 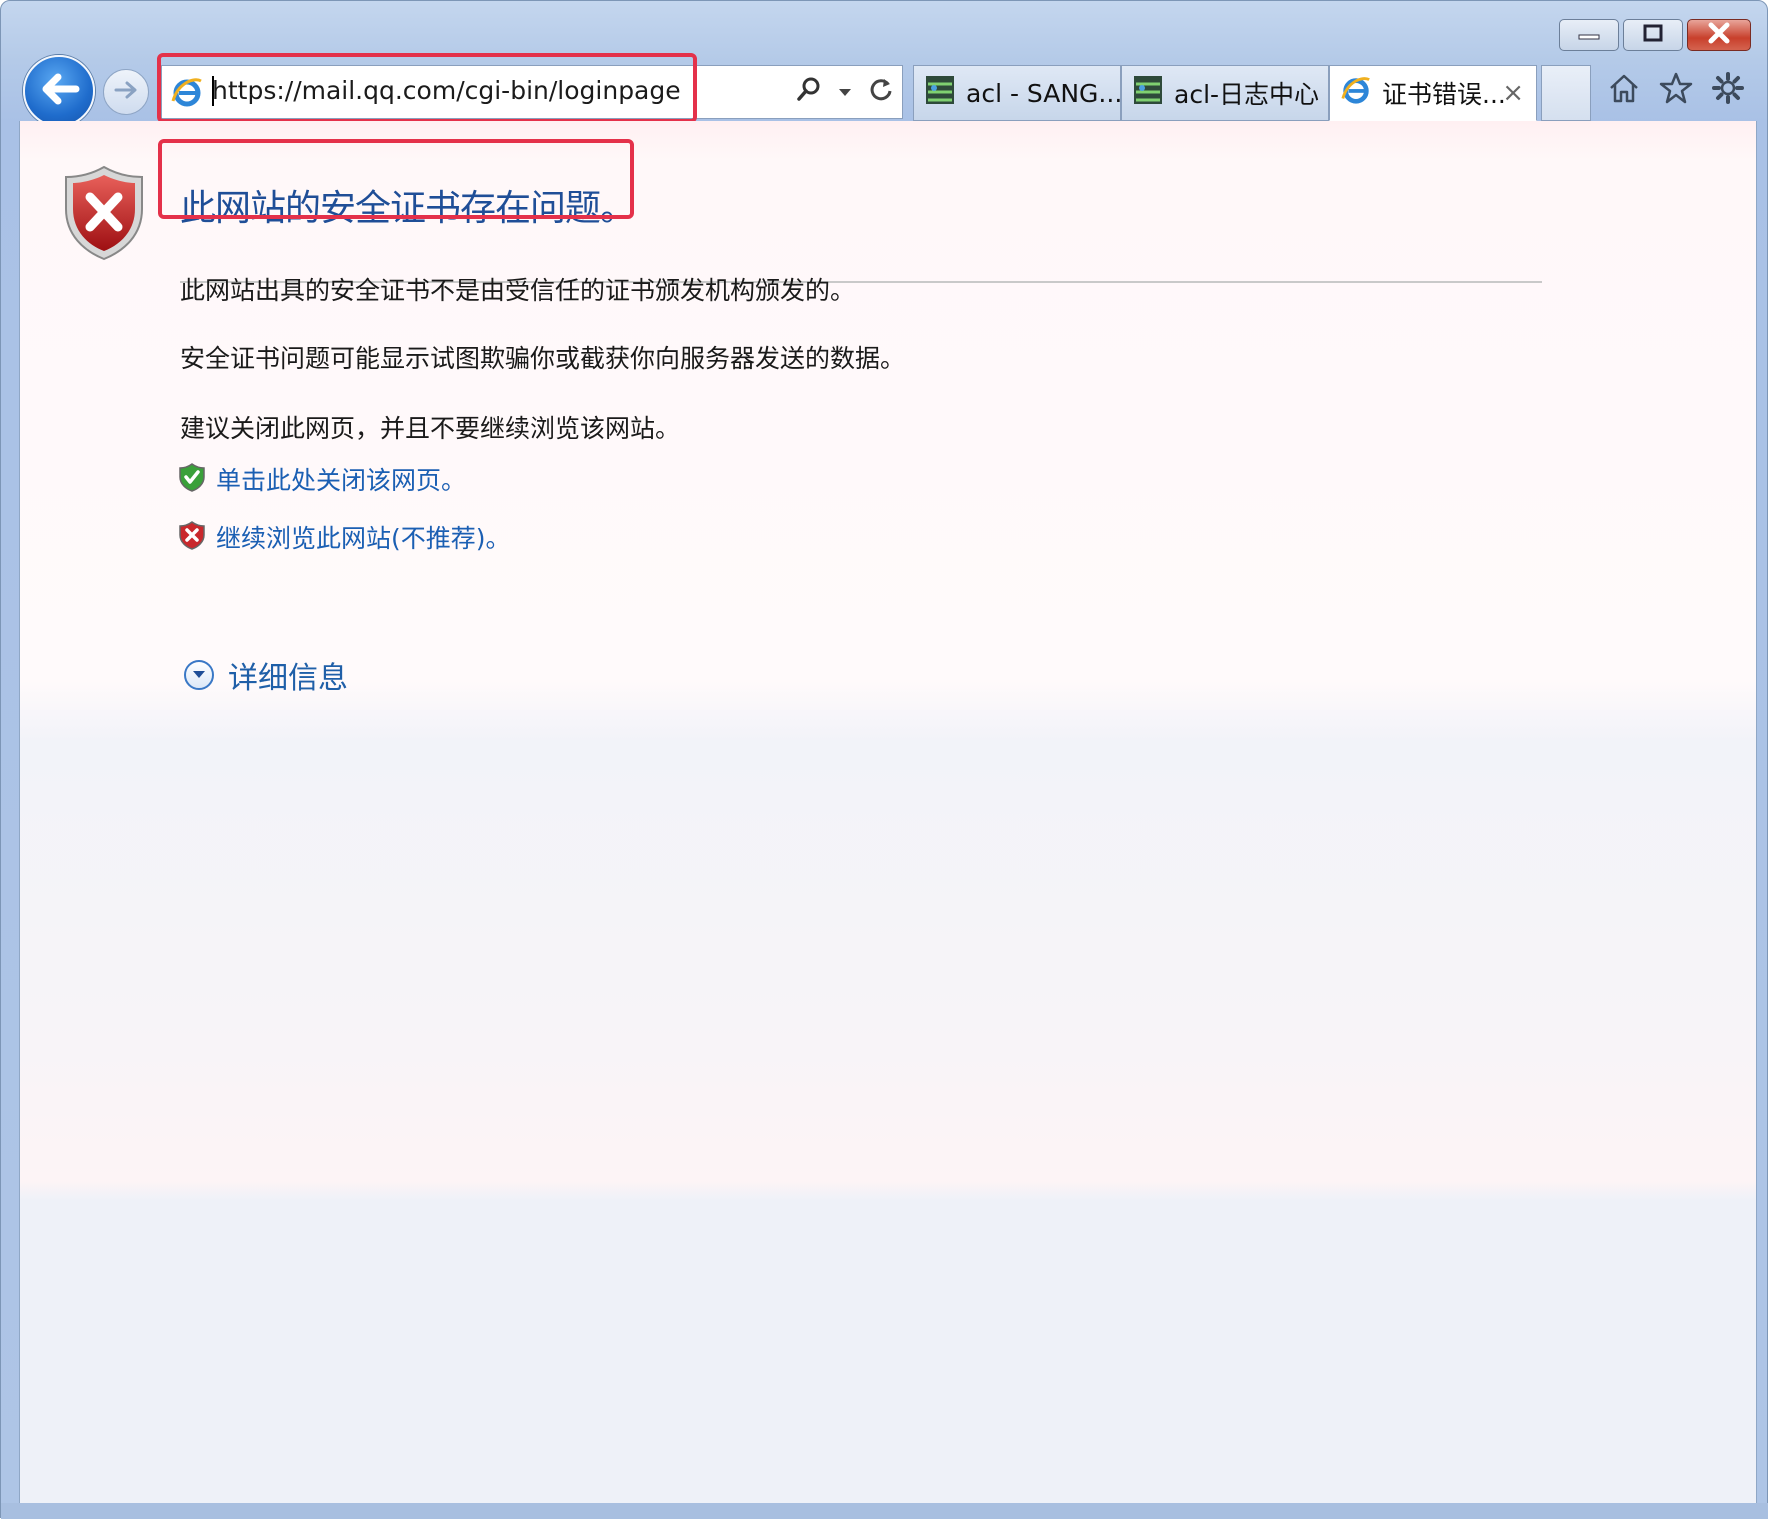 What do you see at coordinates (518, 290) in the screenshot?
I see `explanation-text-1: 此网站出具的安全证书不是由受信任的证书颁发机构颁发的。` at bounding box center [518, 290].